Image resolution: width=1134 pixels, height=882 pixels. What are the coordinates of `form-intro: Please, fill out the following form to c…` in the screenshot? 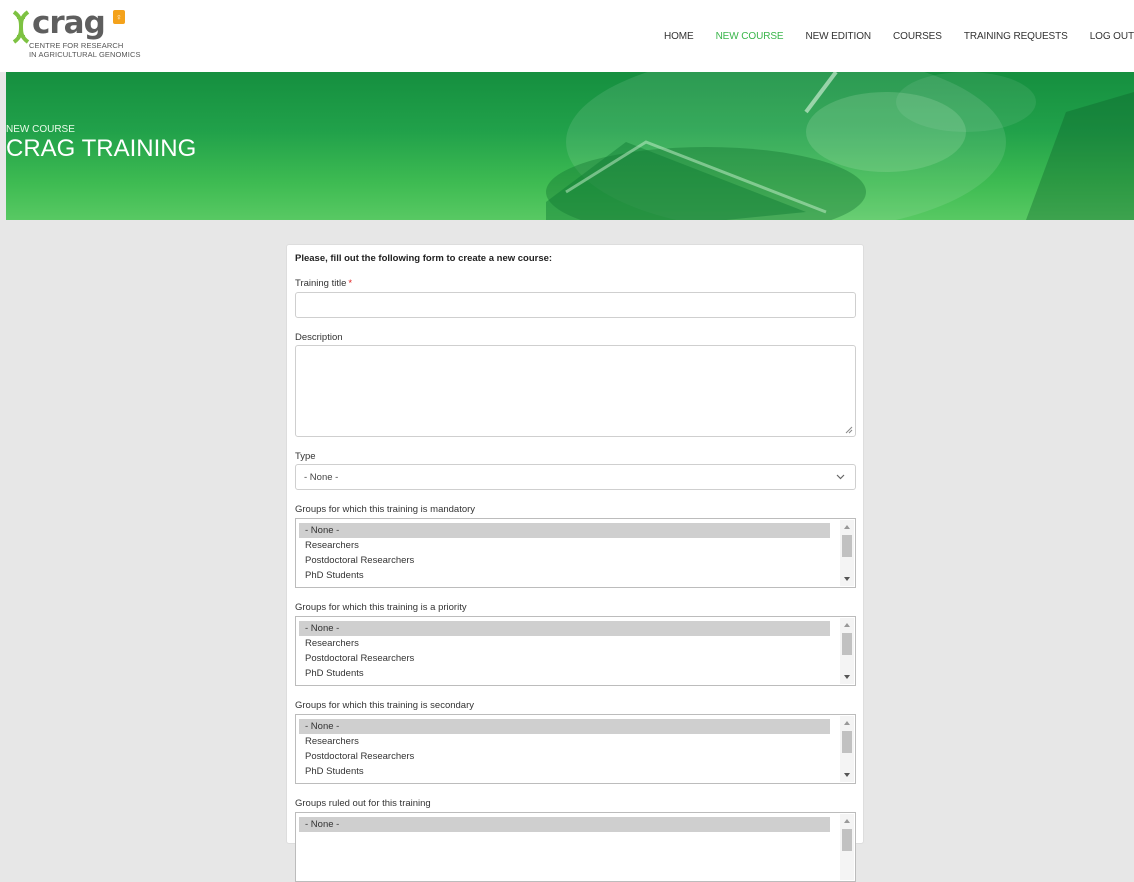 It's located at (424, 258).